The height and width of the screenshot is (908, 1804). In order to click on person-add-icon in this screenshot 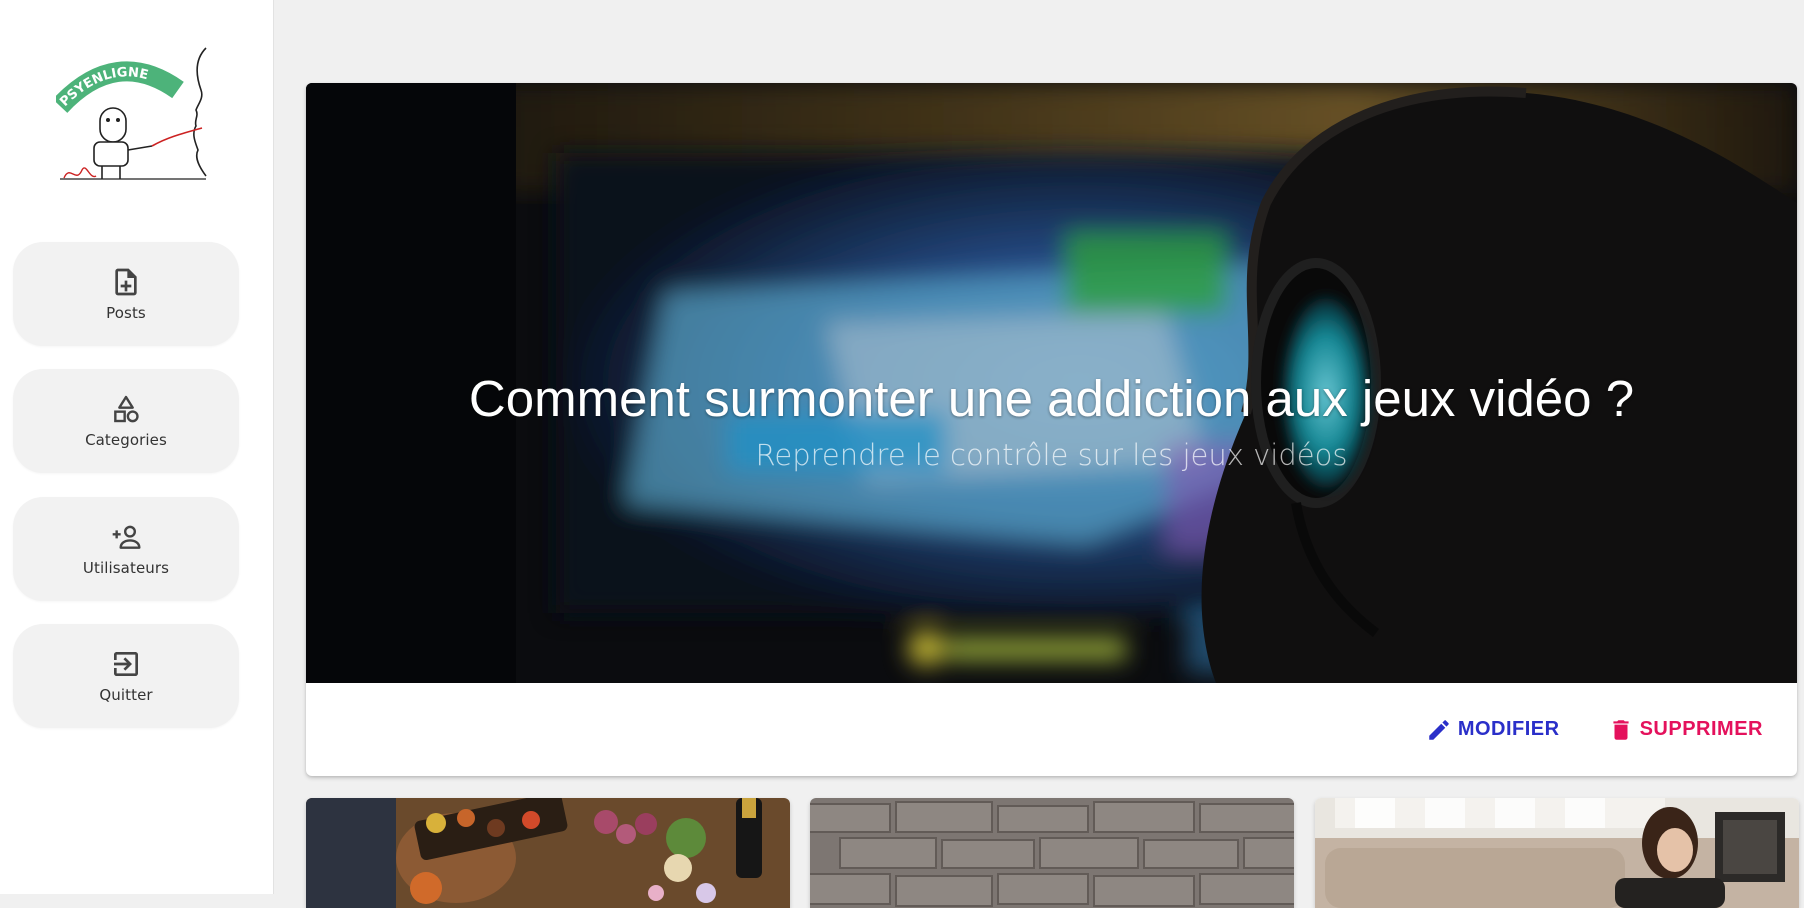, I will do `click(126, 537)`.